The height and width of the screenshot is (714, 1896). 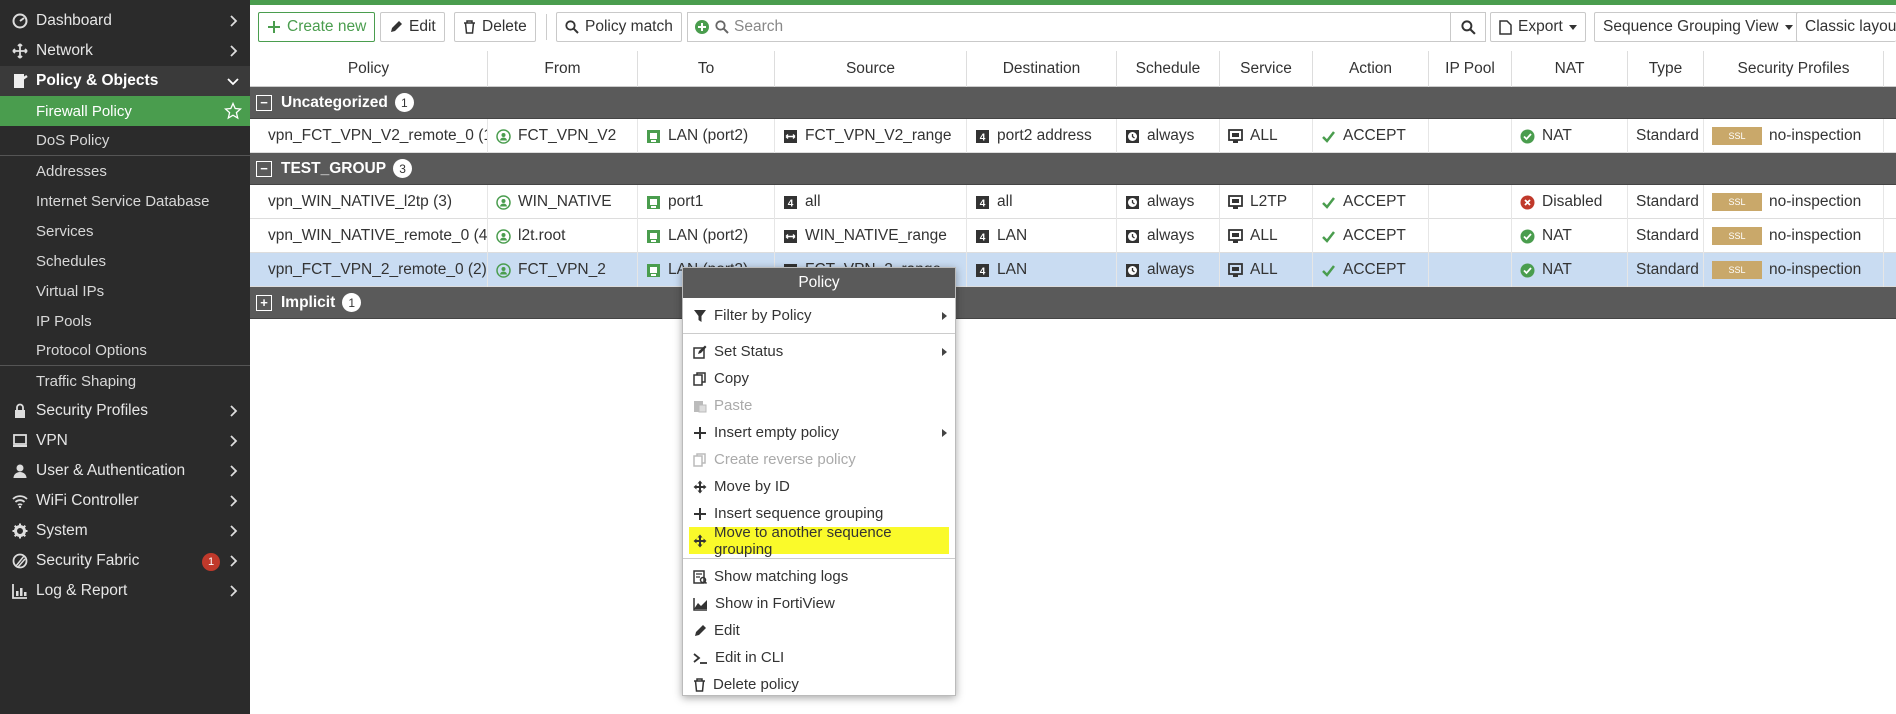 I want to click on sidebar-item-schedules: Schedules, so click(x=125, y=261).